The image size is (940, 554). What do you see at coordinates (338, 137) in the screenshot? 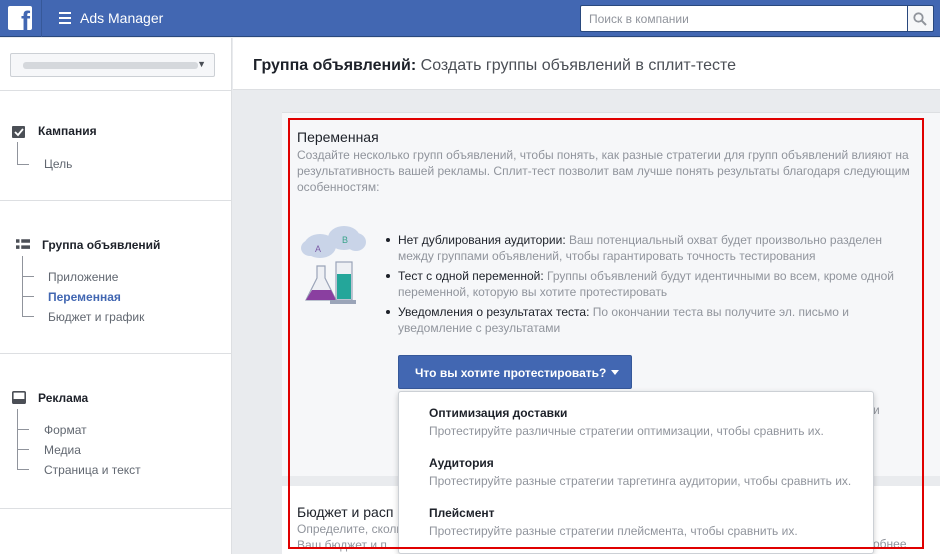
I see `variable-title: Переменная` at bounding box center [338, 137].